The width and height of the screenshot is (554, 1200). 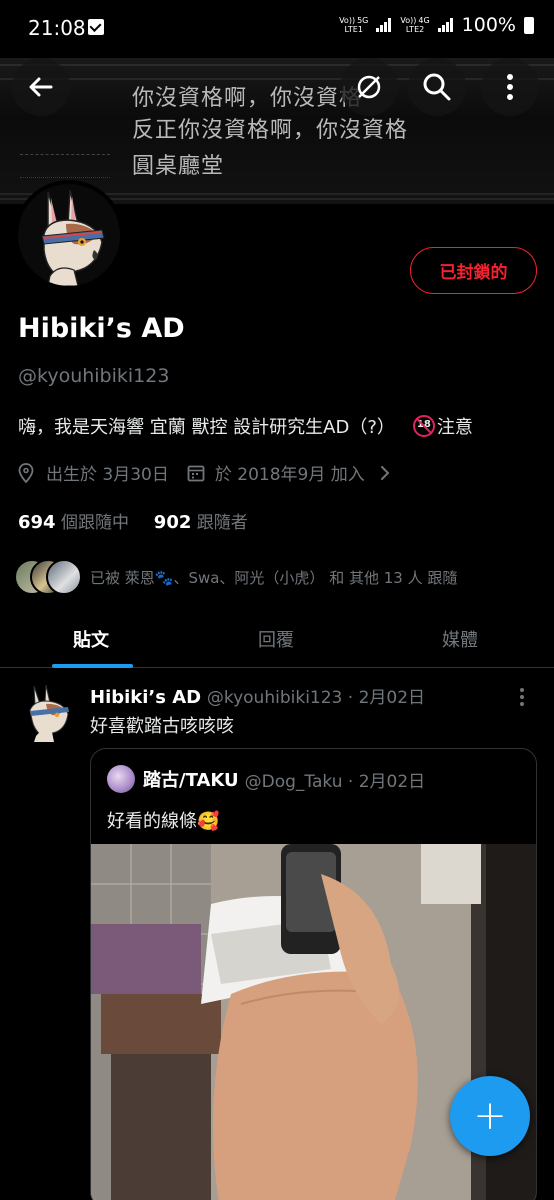 I want to click on tweet-avatar, so click(x=47, y=713).